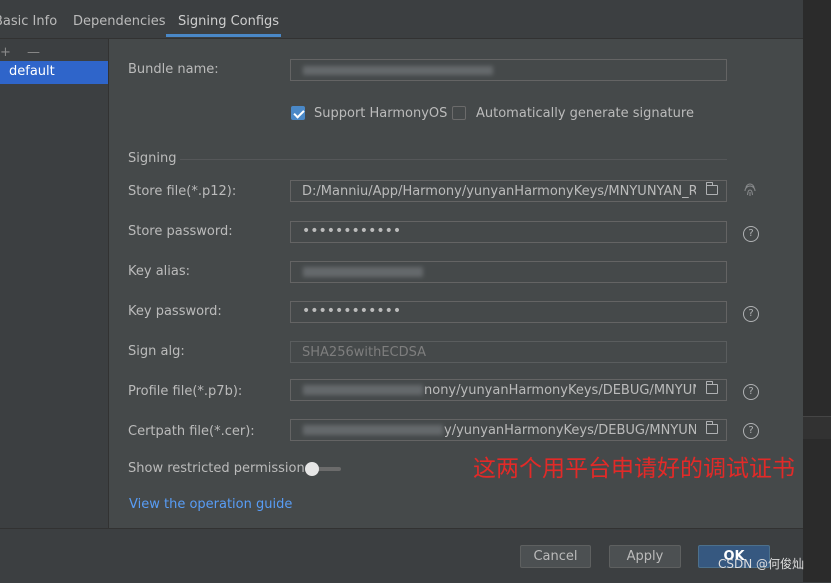 The width and height of the screenshot is (831, 583). What do you see at coordinates (750, 190) in the screenshot?
I see `fingerprint-icon` at bounding box center [750, 190].